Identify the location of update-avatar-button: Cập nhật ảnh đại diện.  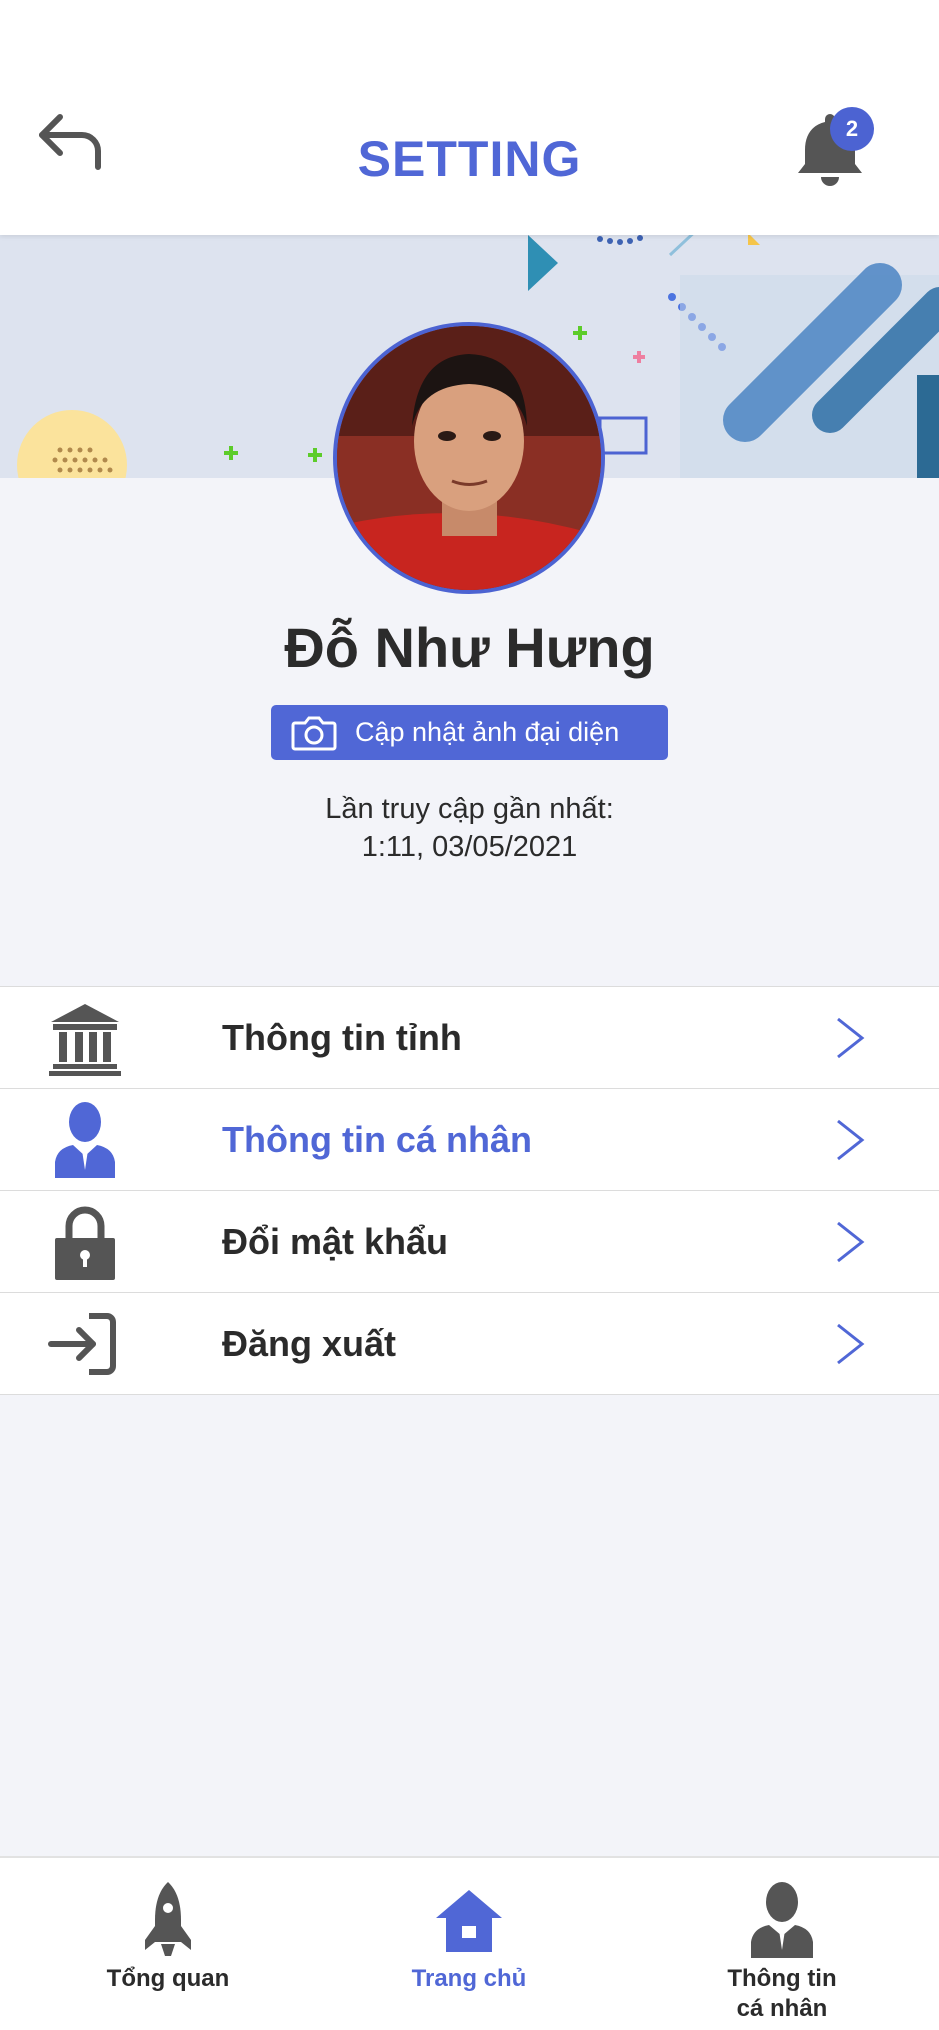
(469, 732).